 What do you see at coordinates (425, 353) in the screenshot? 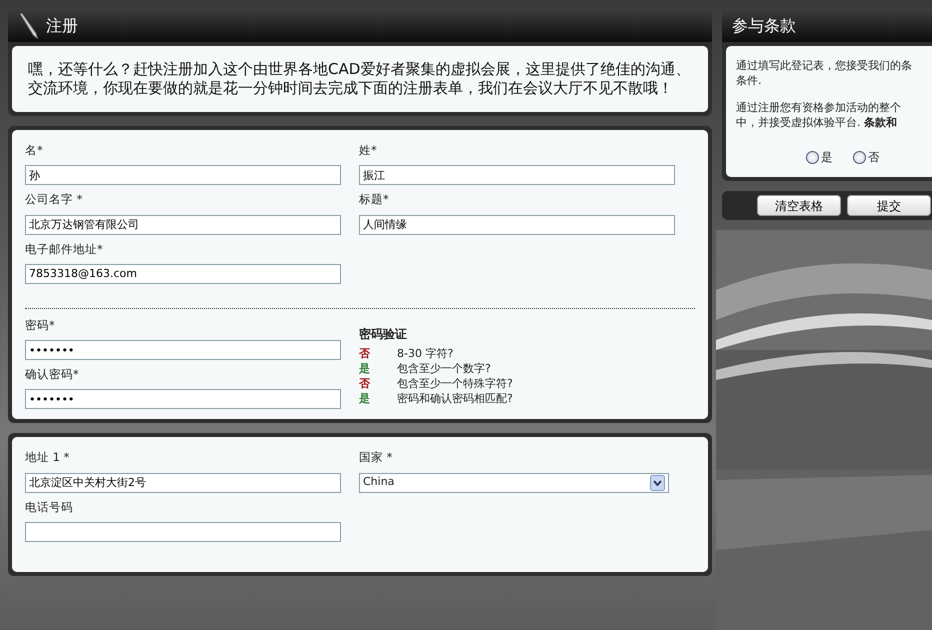
I see `check-text: 8-30 字符?` at bounding box center [425, 353].